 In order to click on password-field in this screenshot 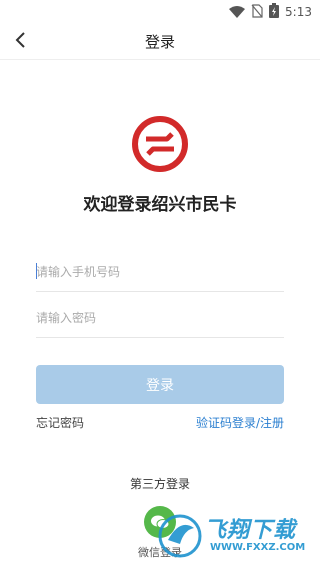, I will do `click(160, 316)`.